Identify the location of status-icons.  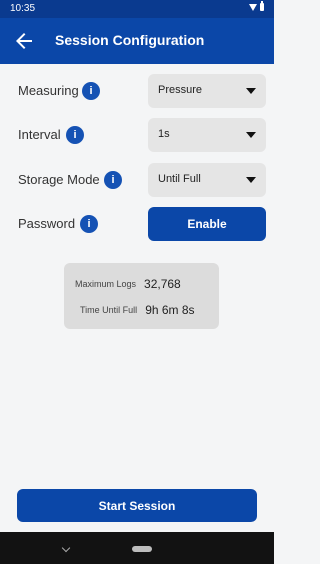
(256, 6).